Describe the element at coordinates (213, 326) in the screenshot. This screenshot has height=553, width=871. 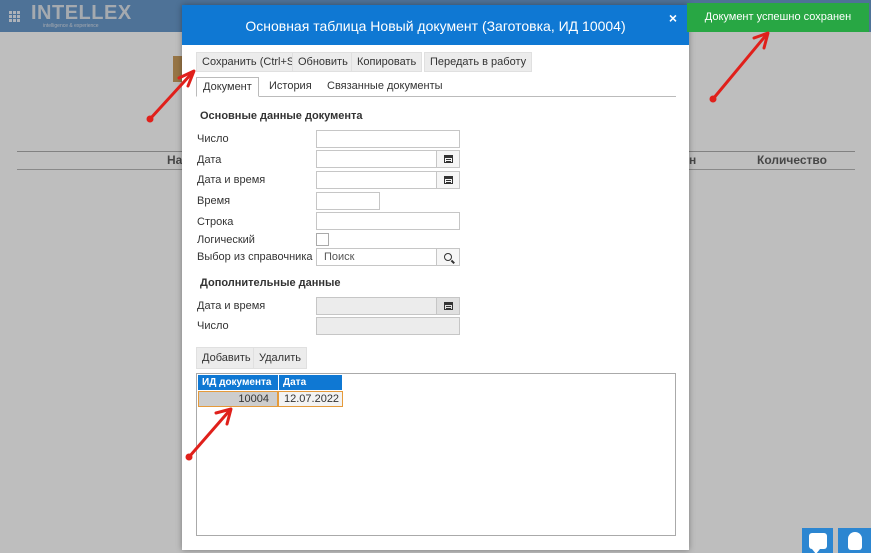
I see `label-extra-number: Число` at that location.